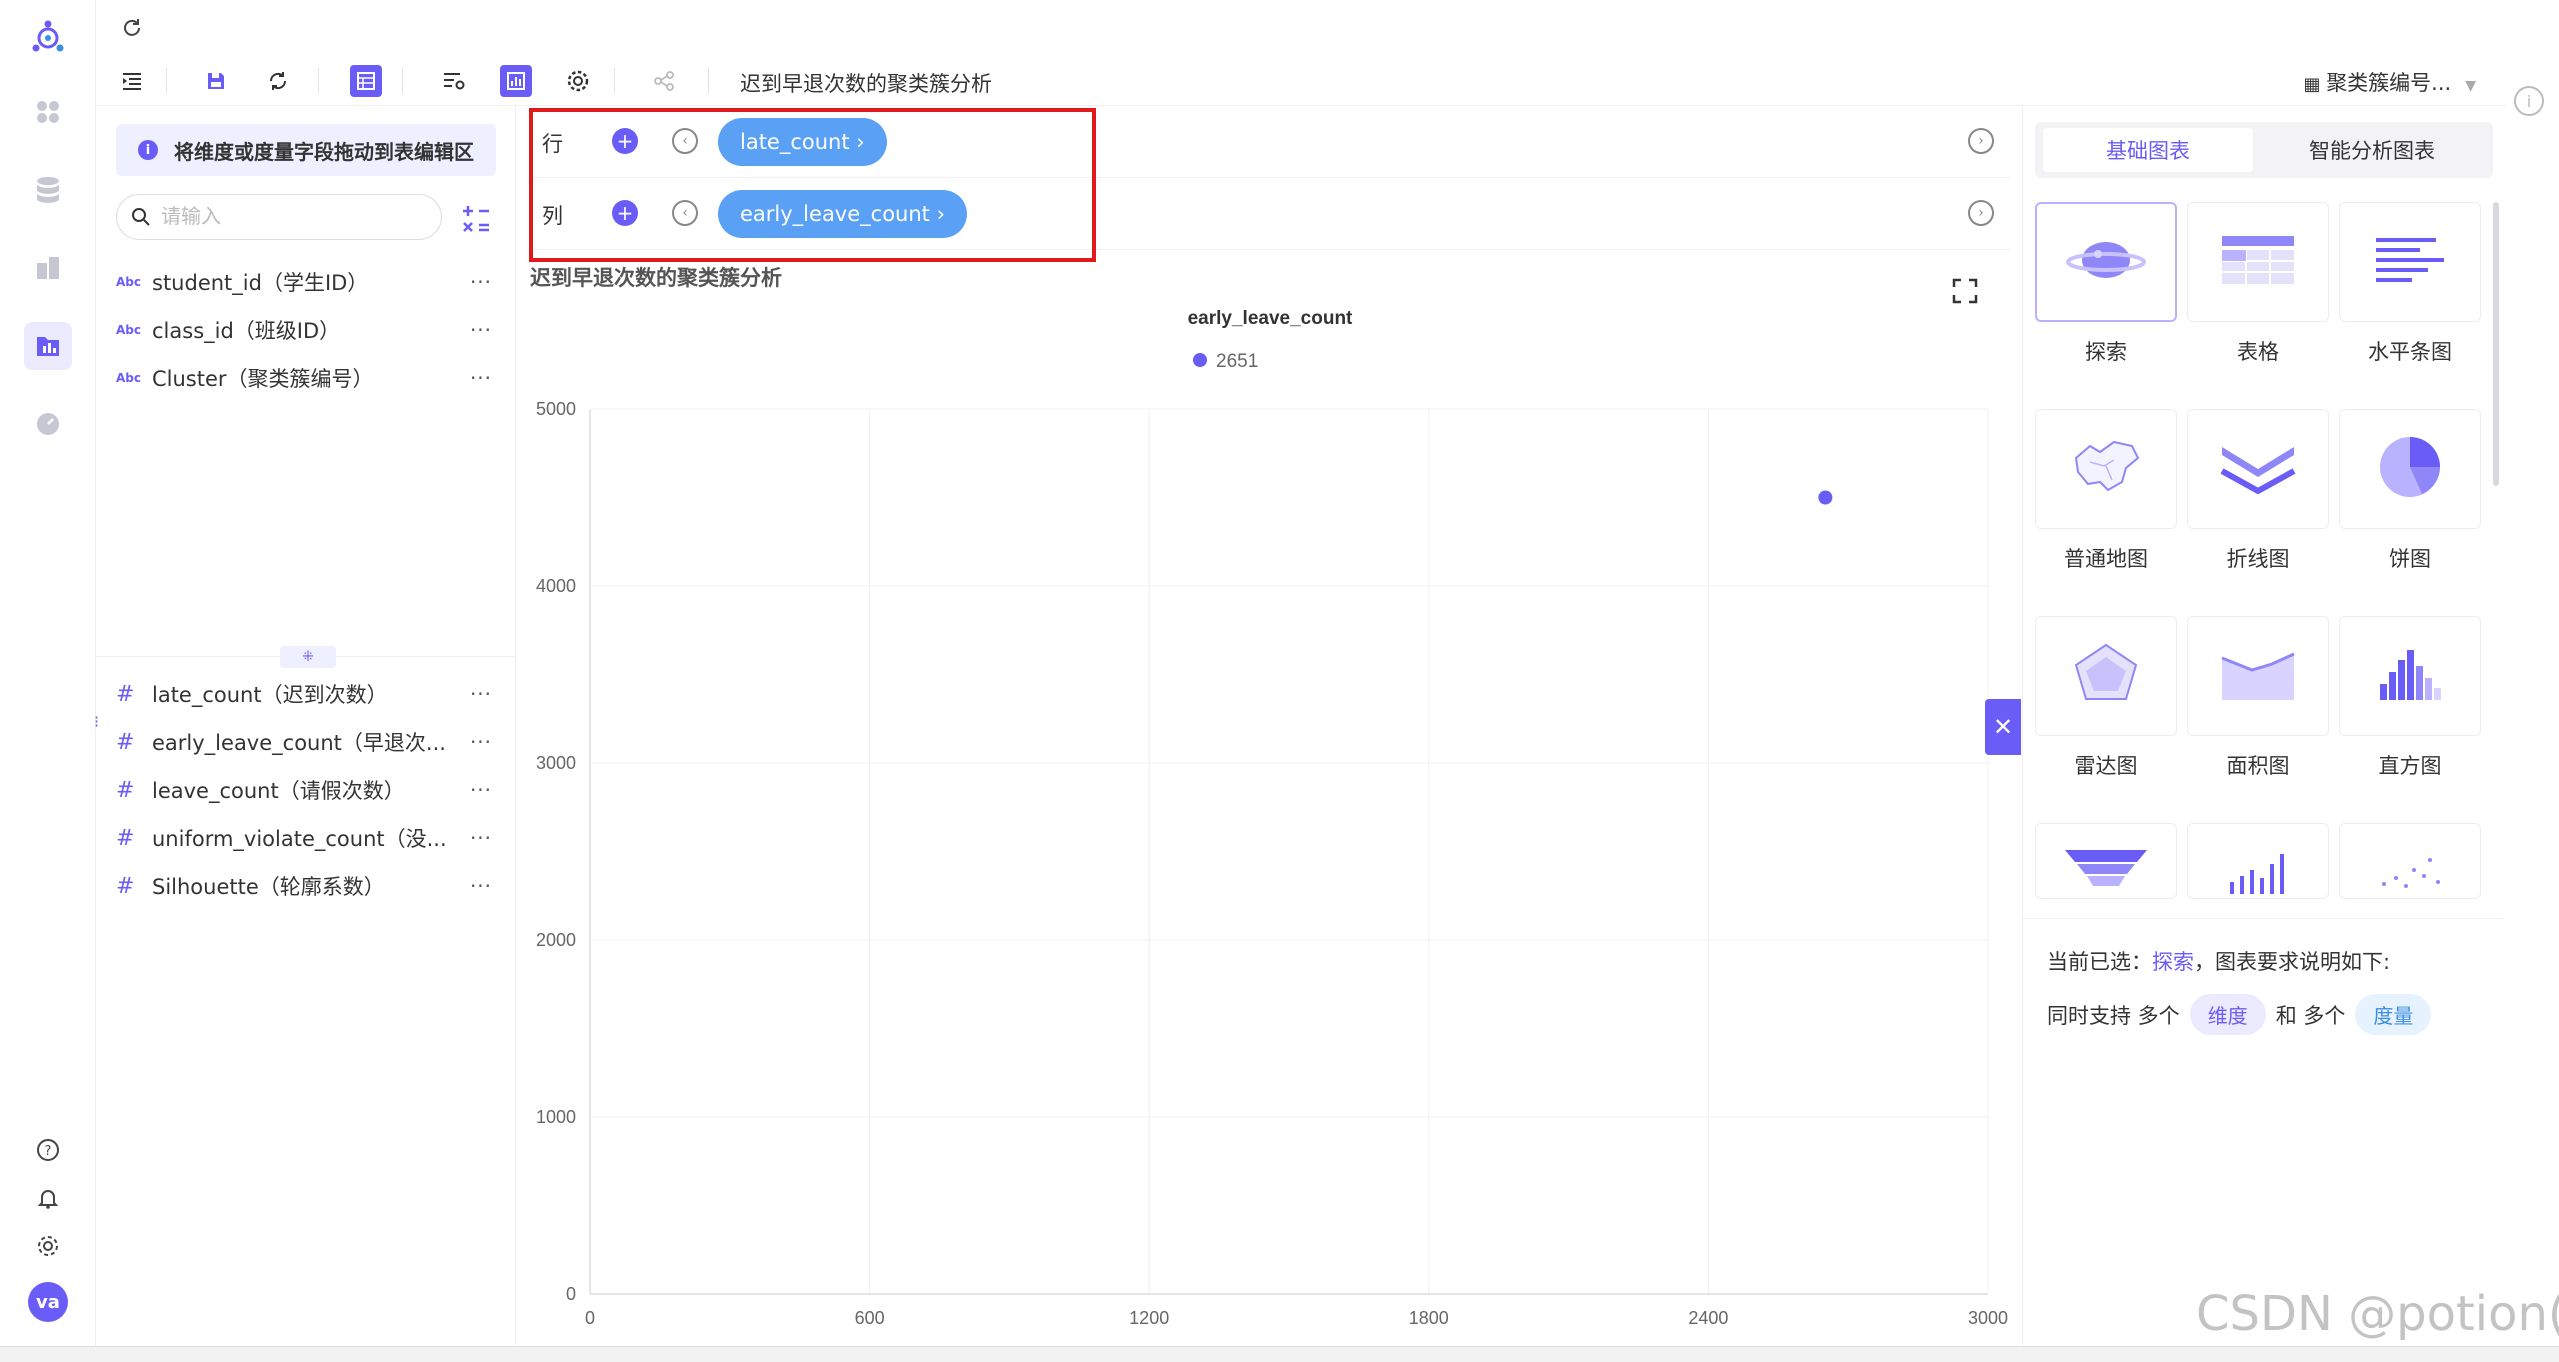  I want to click on chart-type-label: 水平条图, so click(2410, 352).